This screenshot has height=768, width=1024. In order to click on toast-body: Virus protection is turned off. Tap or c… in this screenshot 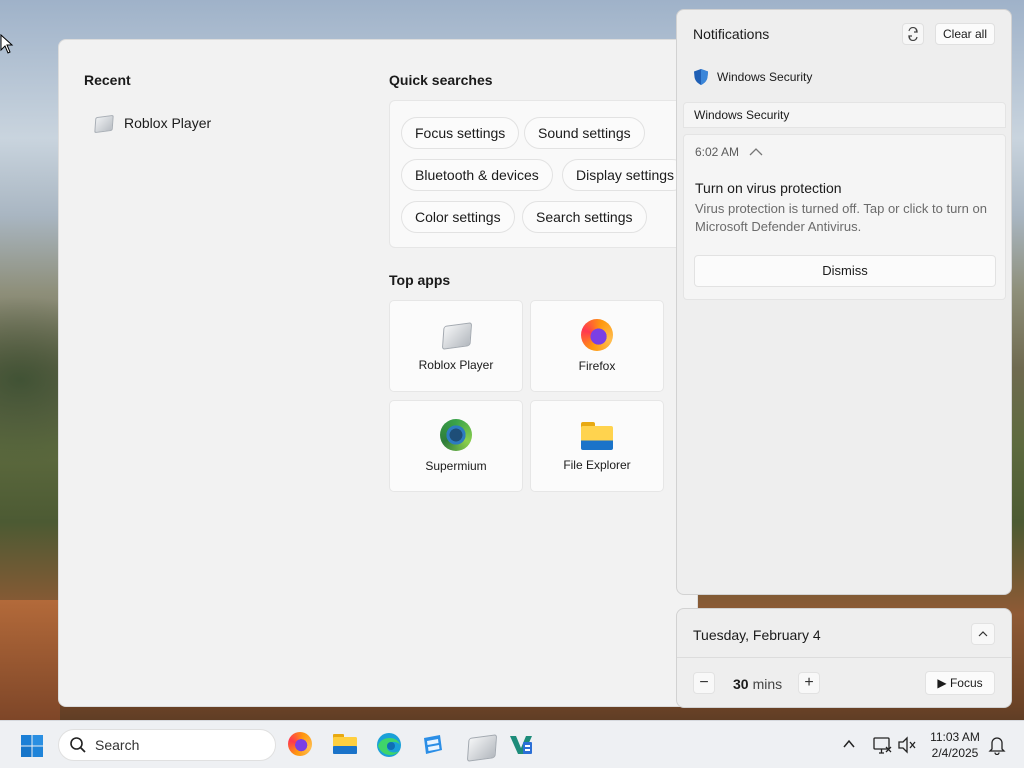, I will do `click(841, 217)`.